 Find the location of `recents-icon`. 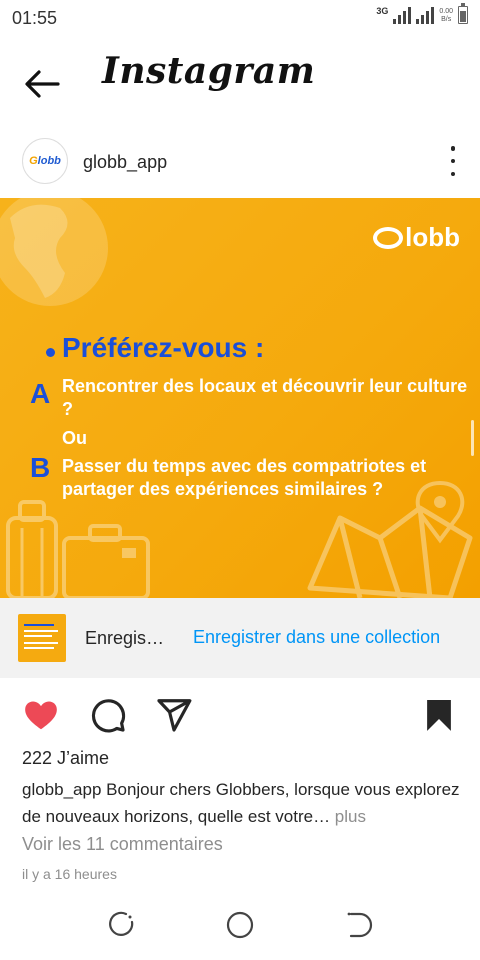

recents-icon is located at coordinates (121, 923).